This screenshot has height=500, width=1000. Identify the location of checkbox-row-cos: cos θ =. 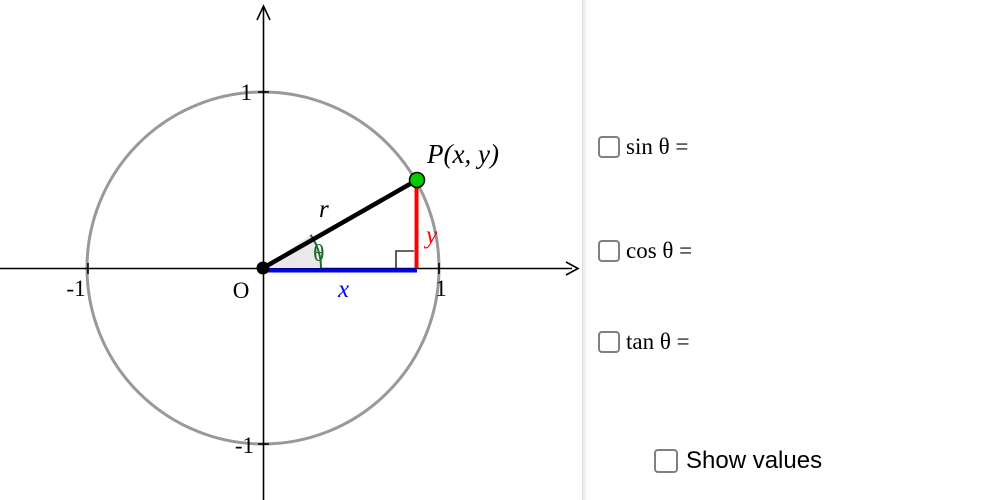
(645, 250).